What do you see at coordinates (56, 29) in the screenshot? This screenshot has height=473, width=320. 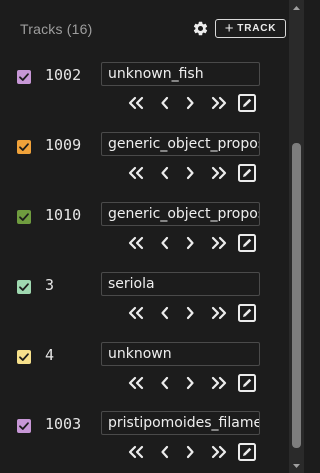 I see `tracks-title: Tracks (16)` at bounding box center [56, 29].